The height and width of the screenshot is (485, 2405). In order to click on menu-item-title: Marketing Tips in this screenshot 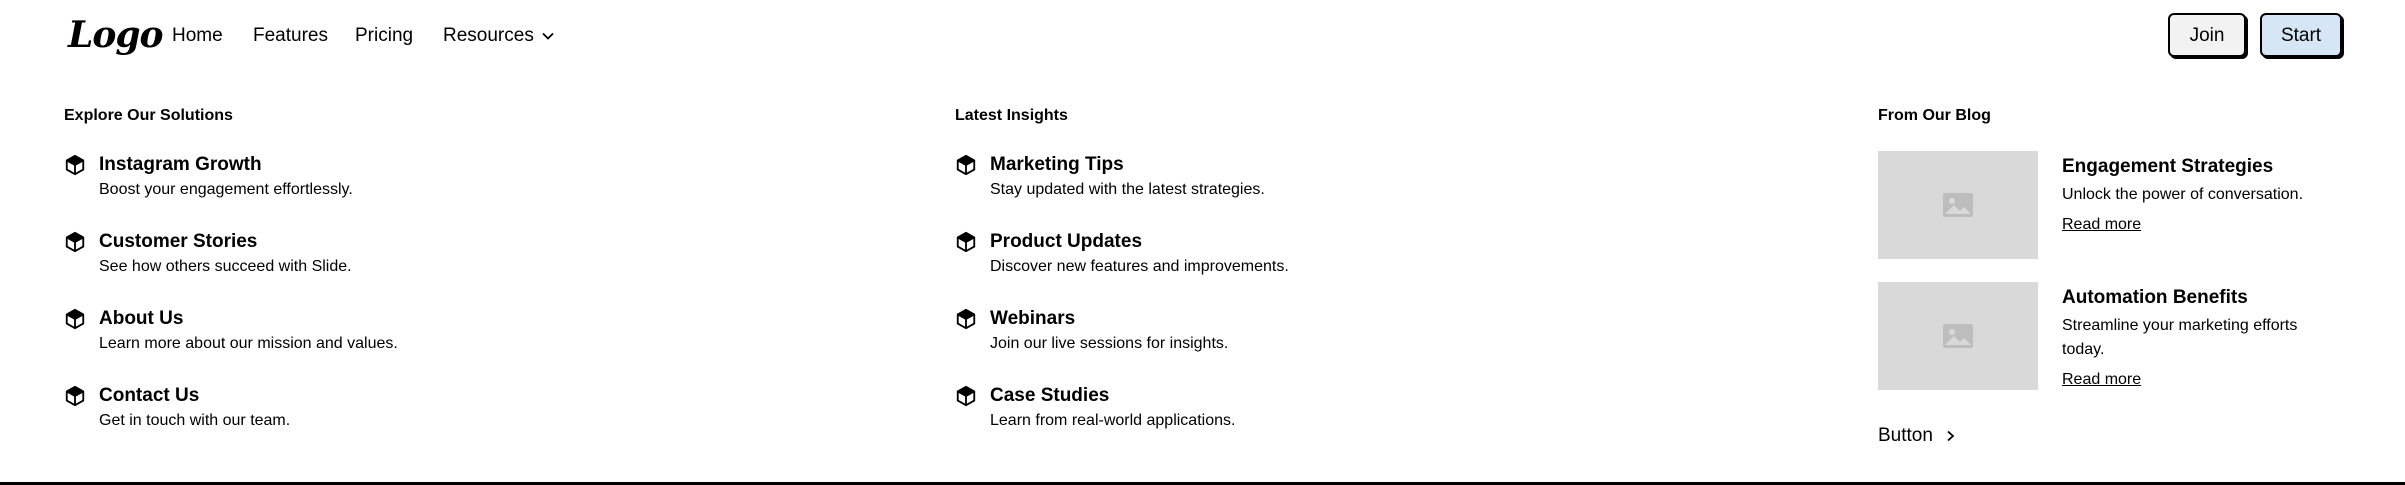, I will do `click(1057, 164)`.